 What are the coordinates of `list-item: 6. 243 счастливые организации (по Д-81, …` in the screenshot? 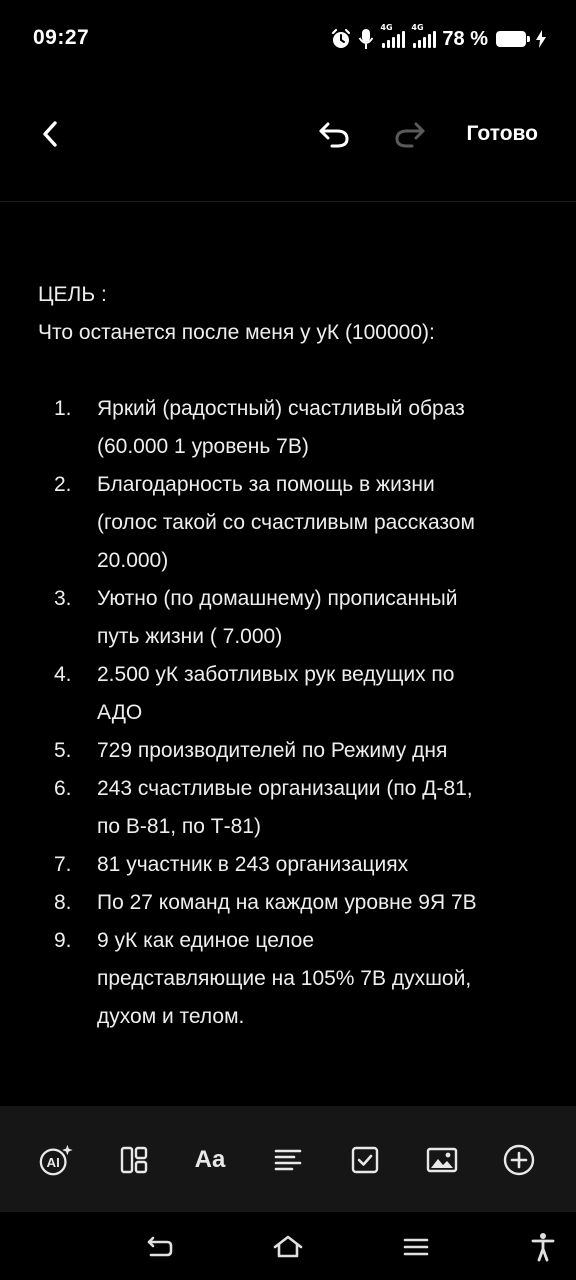 It's located at (288, 808).